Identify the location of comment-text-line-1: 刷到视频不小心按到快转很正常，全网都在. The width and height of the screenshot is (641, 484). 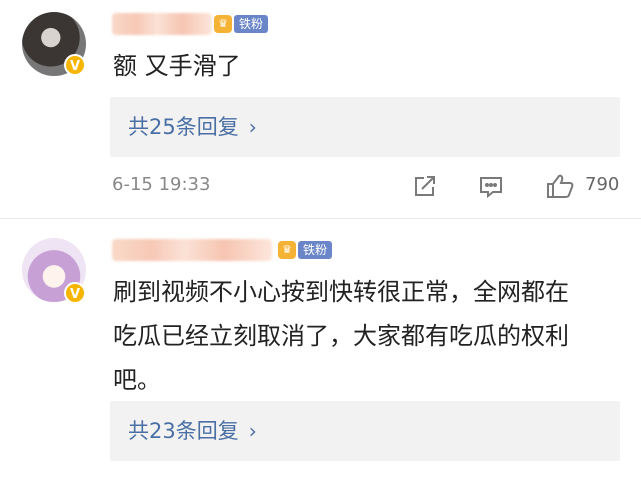
(341, 292).